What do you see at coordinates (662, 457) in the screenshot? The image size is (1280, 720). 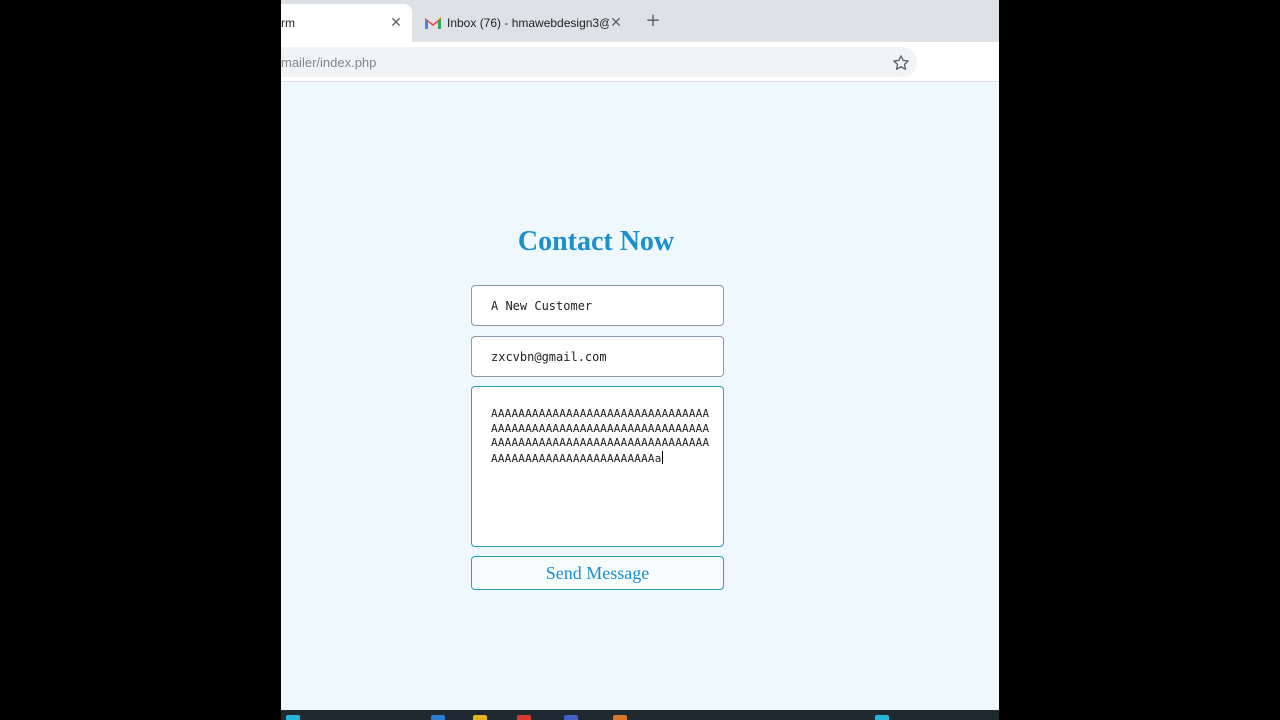 I see `text-cursor` at bounding box center [662, 457].